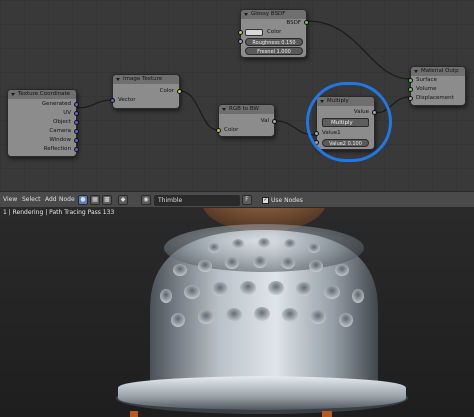  What do you see at coordinates (59, 212) in the screenshot?
I see `render-status-text: 1 | Rendering | Path Tracing Pass 133` at bounding box center [59, 212].